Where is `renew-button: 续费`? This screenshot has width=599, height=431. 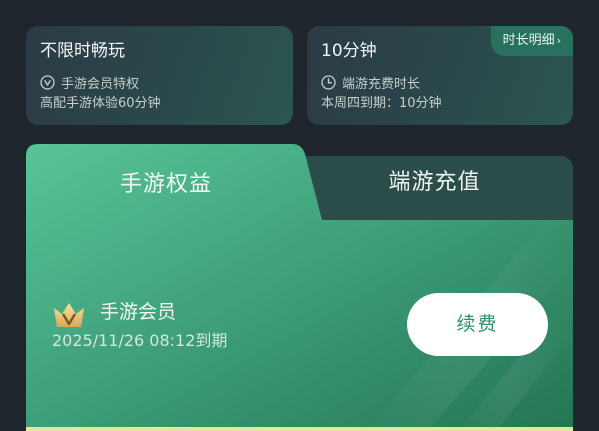
renew-button: 续费 is located at coordinates (477, 324).